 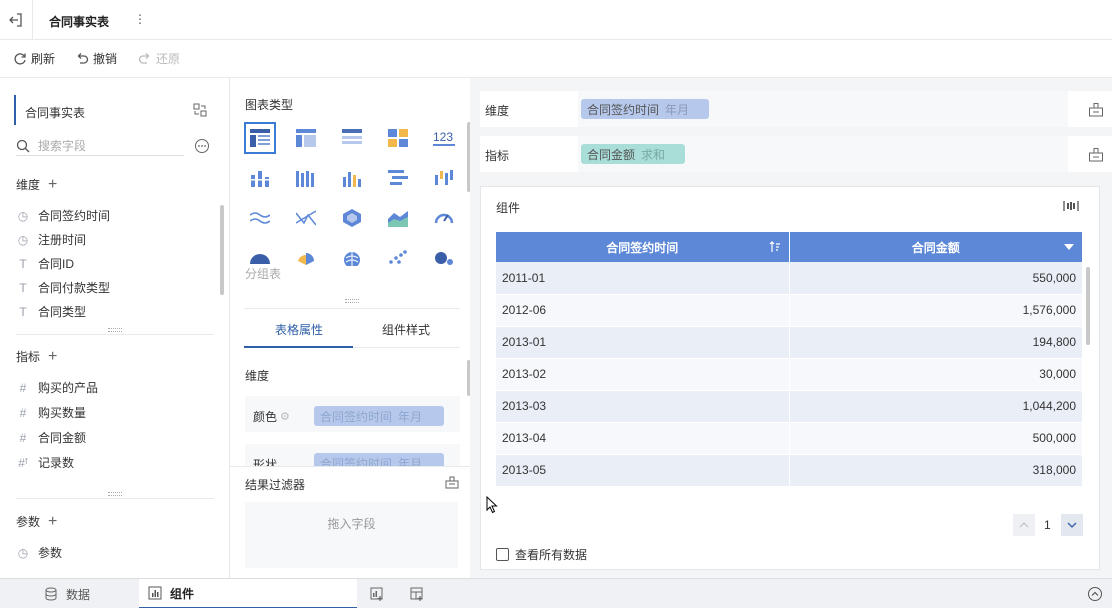 What do you see at coordinates (452, 482) in the screenshot?
I see `filter-settings-icon` at bounding box center [452, 482].